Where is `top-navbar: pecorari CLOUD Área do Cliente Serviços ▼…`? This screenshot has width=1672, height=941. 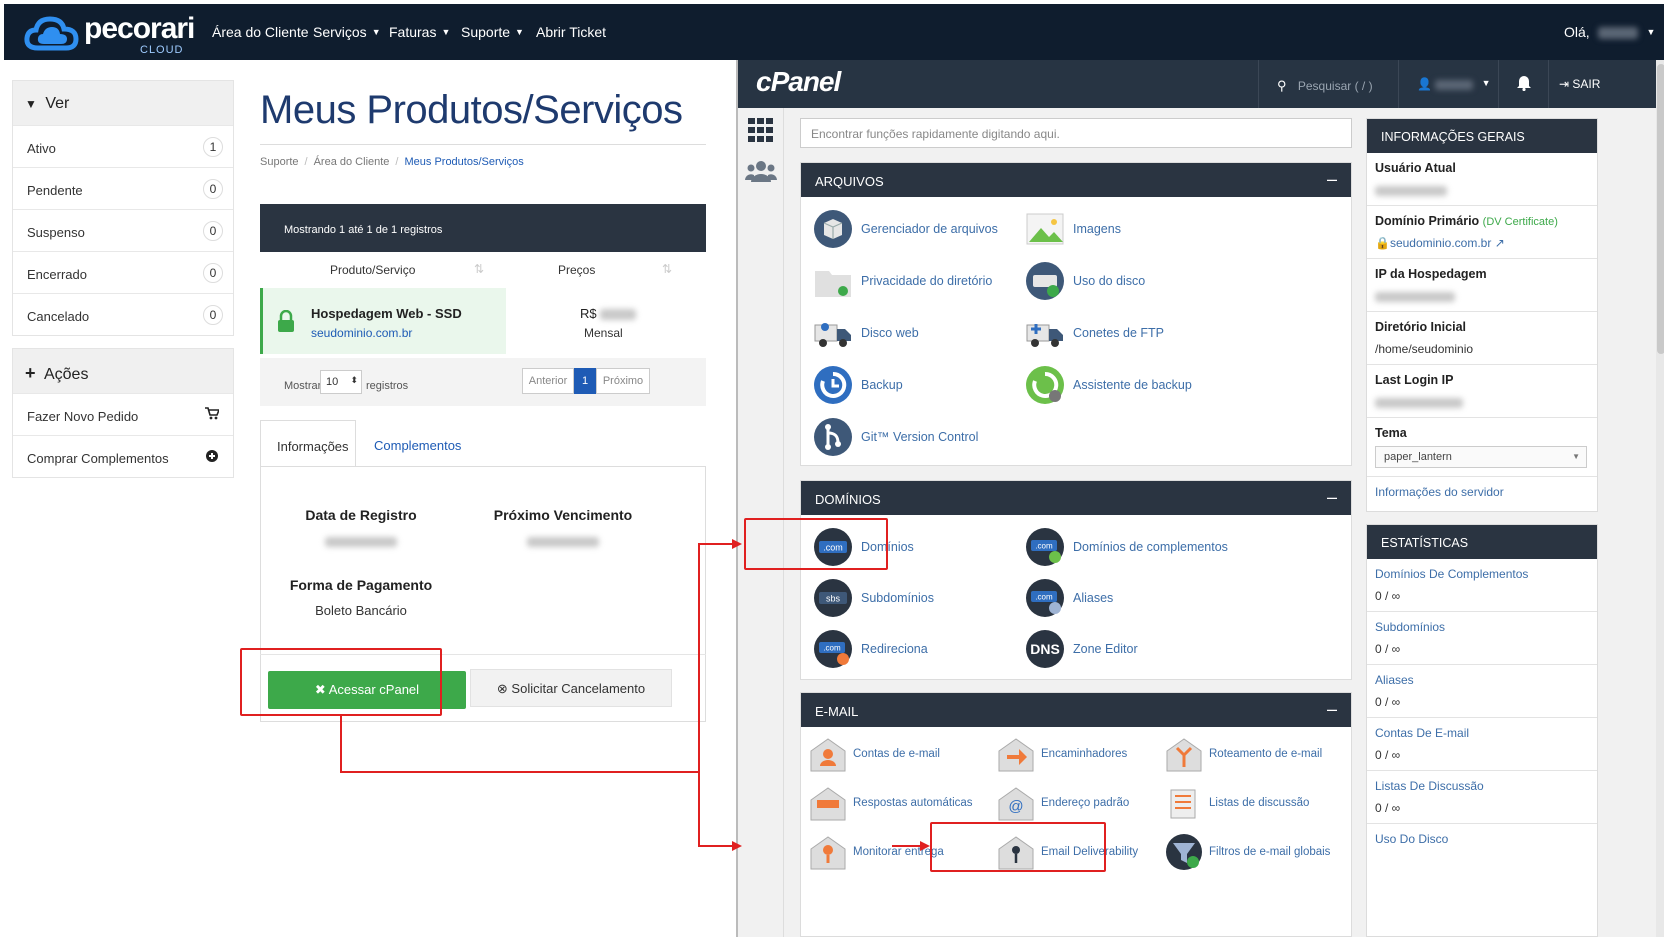
top-navbar: pecorari CLOUD Área do Cliente Serviços ▼… is located at coordinates (834, 32).